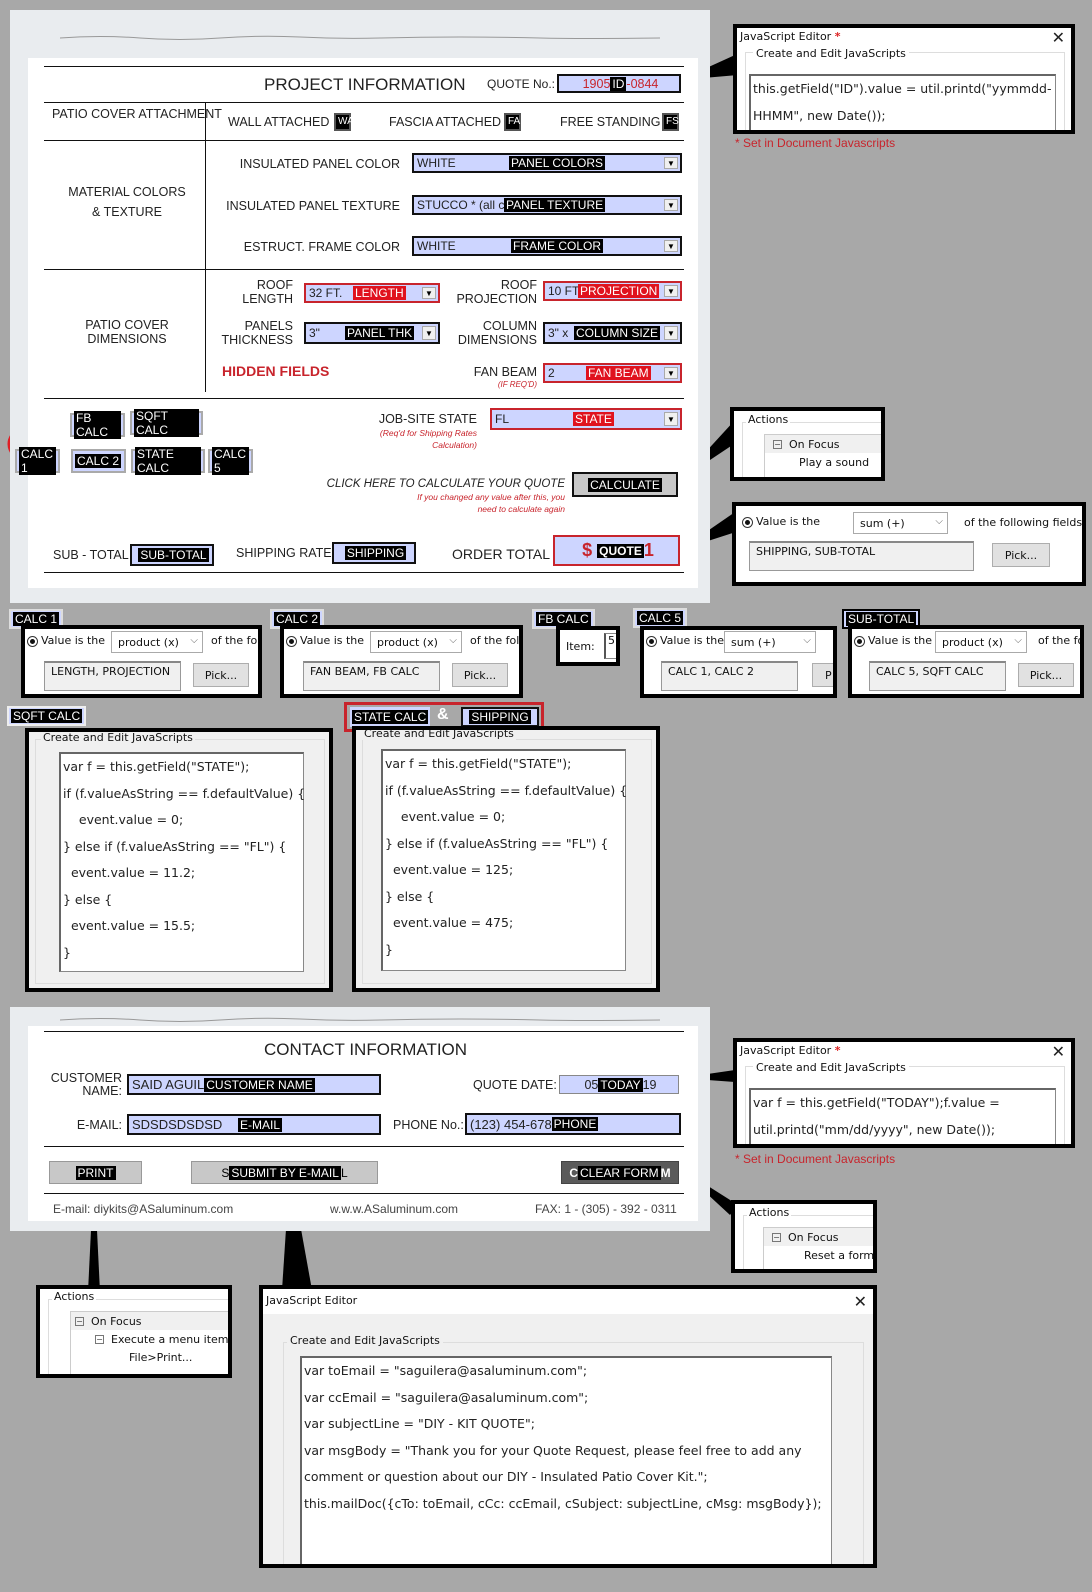  What do you see at coordinates (95, 1172) in the screenshot?
I see `print-button: PRINT` at bounding box center [95, 1172].